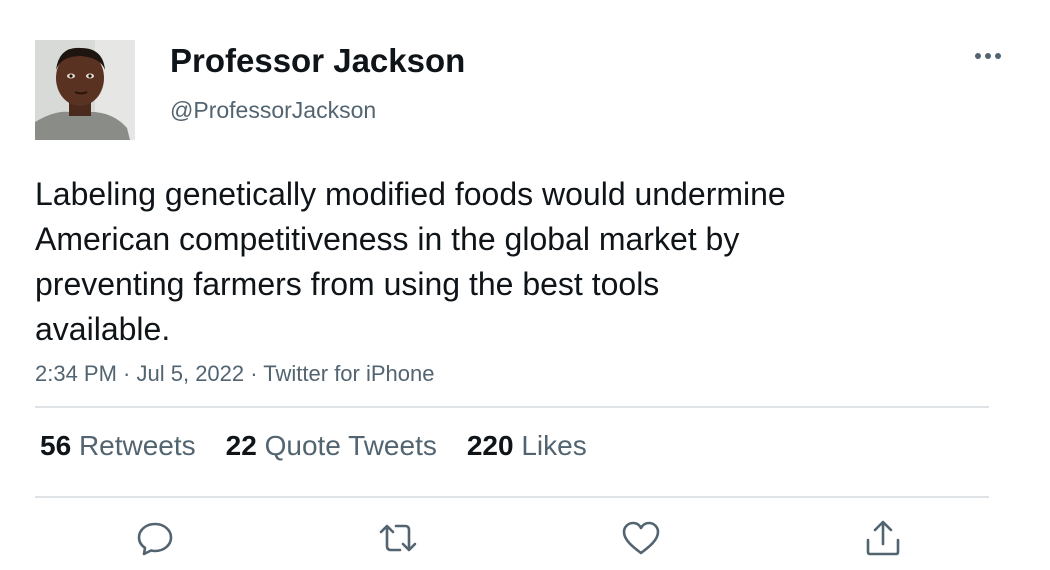  What do you see at coordinates (348, 373) in the screenshot?
I see `tweet-source: Twitter for iPhone` at bounding box center [348, 373].